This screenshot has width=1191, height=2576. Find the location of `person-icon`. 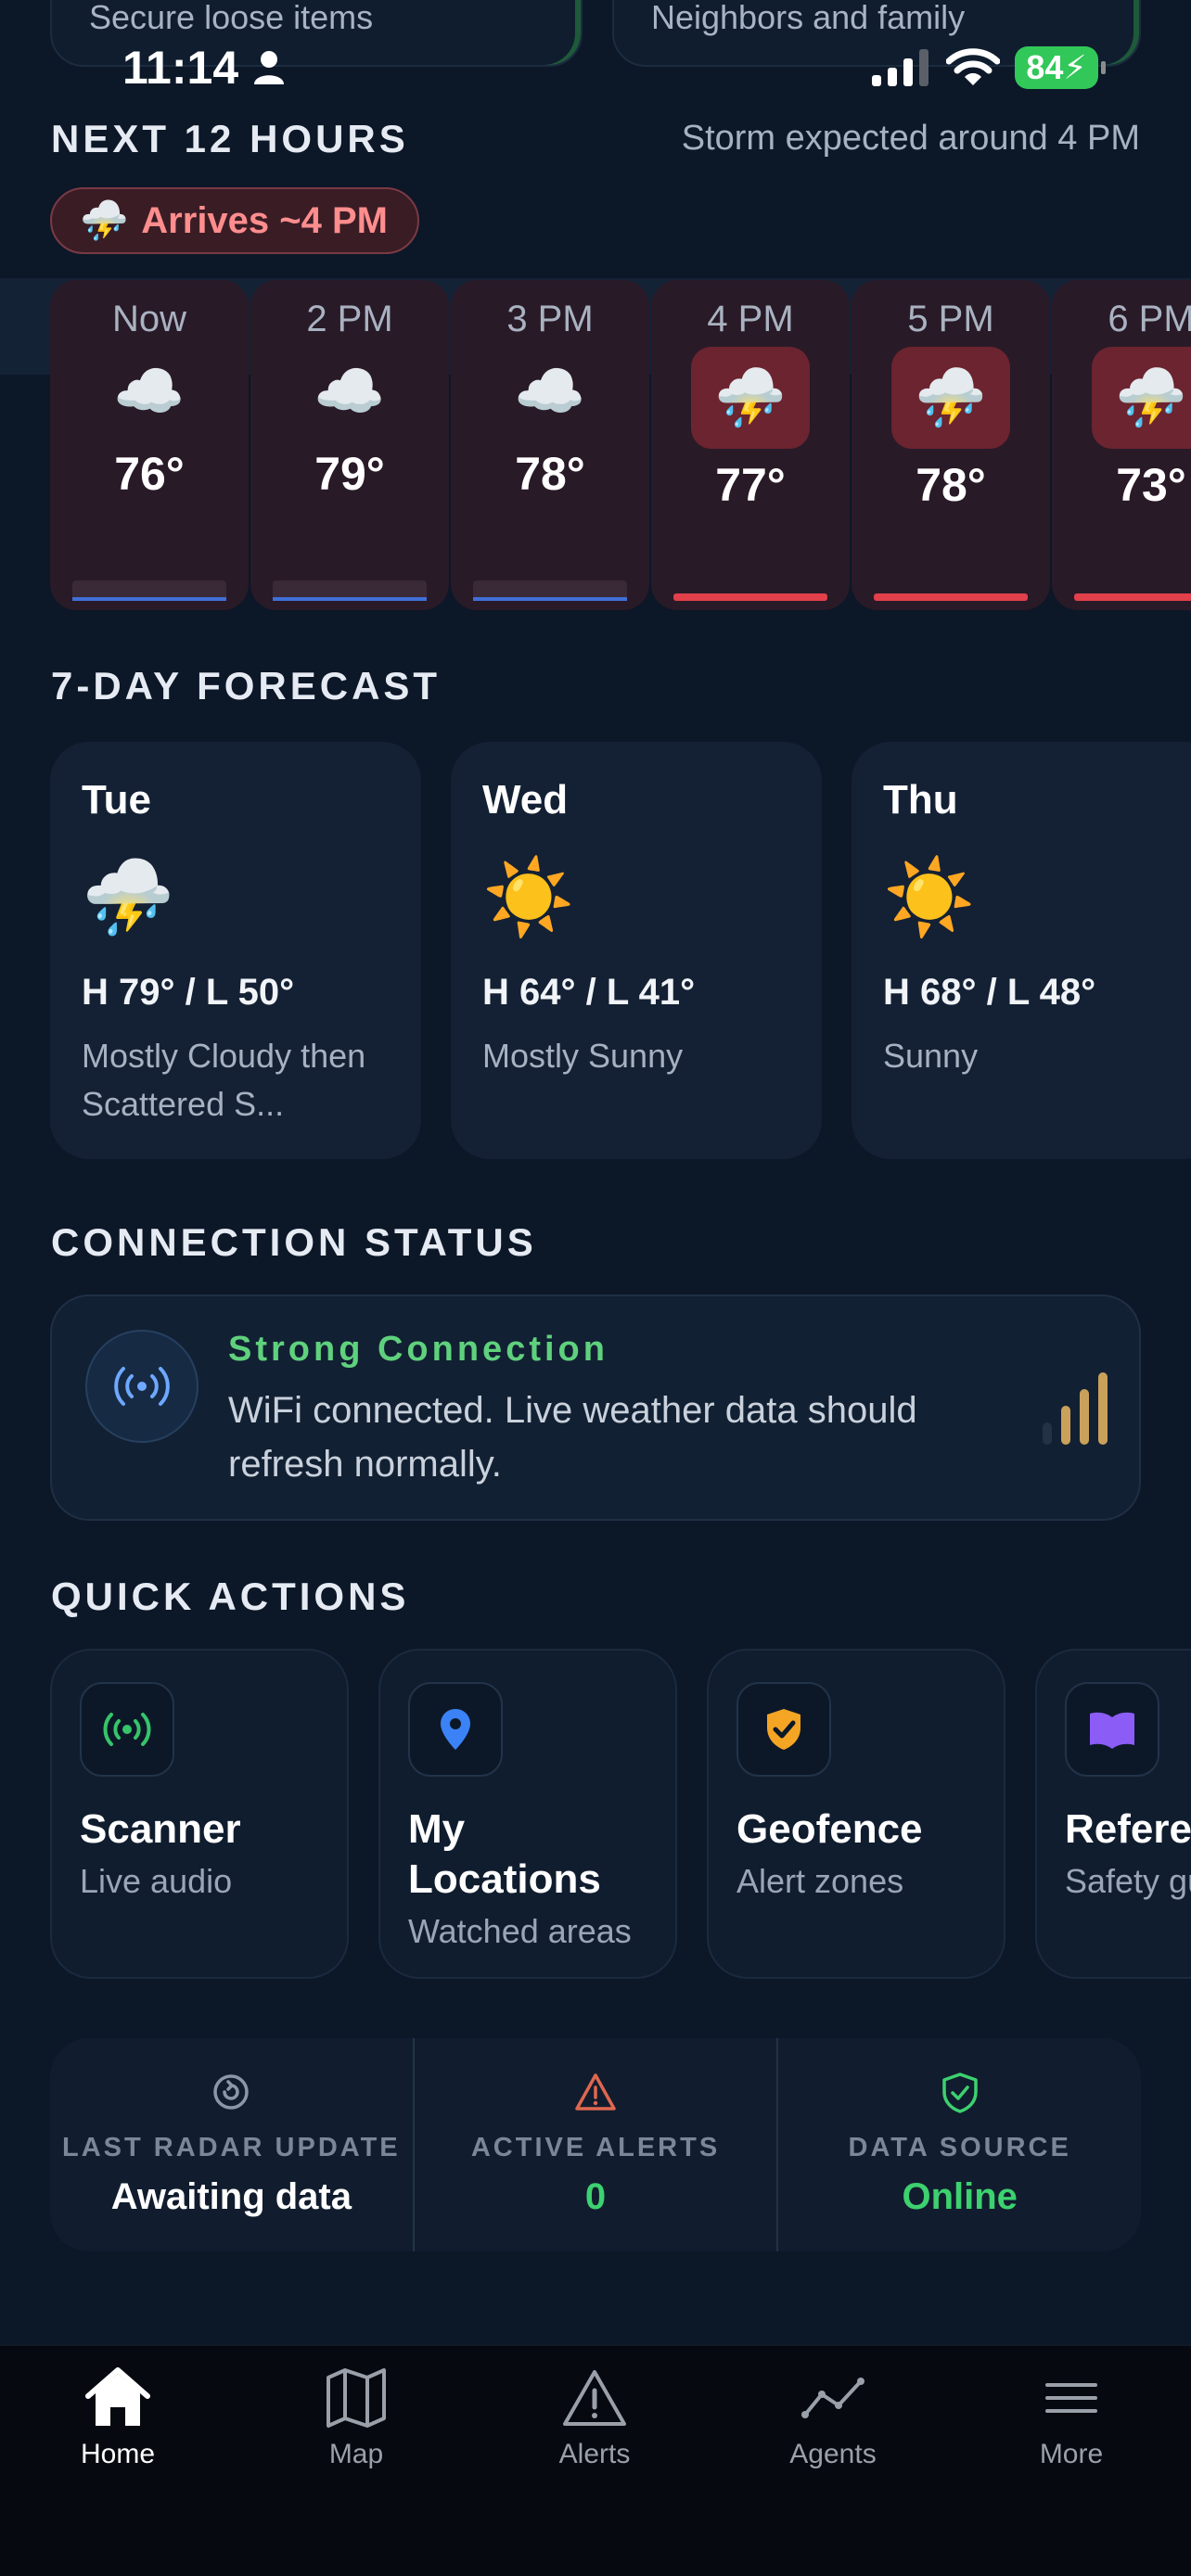

person-icon is located at coordinates (269, 67).